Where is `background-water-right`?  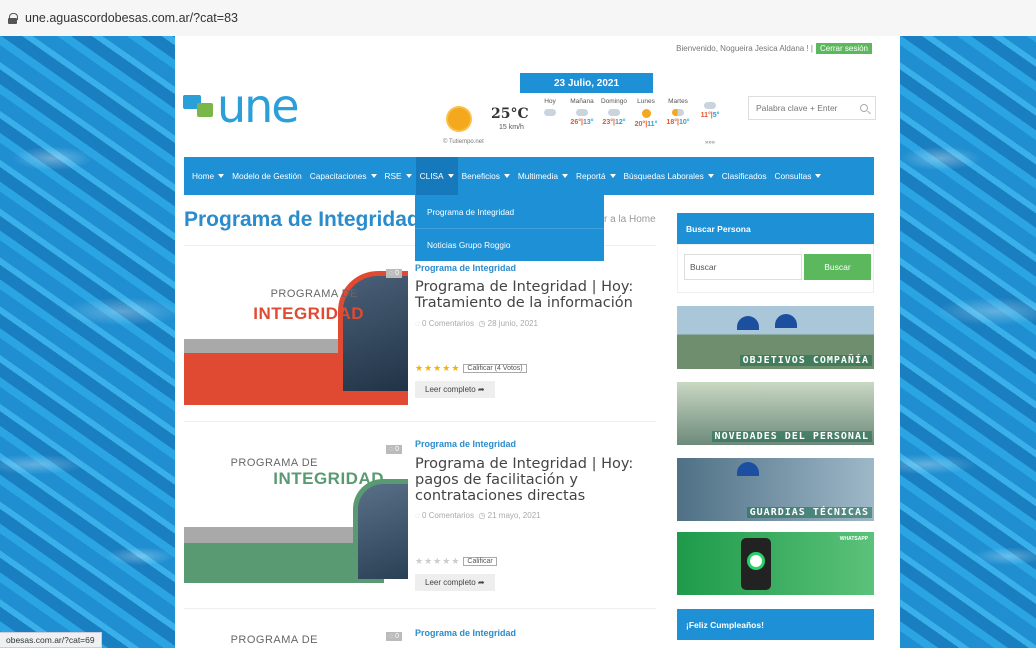 background-water-right is located at coordinates (968, 342).